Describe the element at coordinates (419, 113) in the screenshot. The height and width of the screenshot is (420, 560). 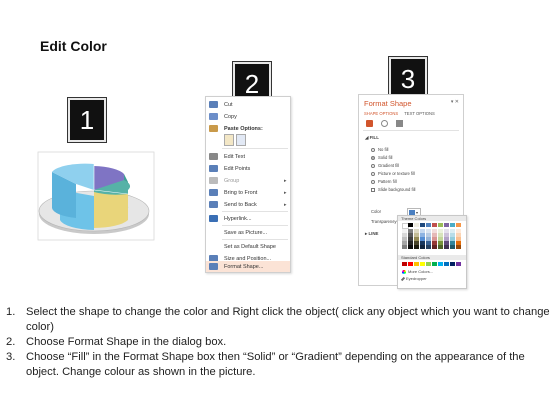
I see `tab-text-options: TEXT OPTIONS` at that location.